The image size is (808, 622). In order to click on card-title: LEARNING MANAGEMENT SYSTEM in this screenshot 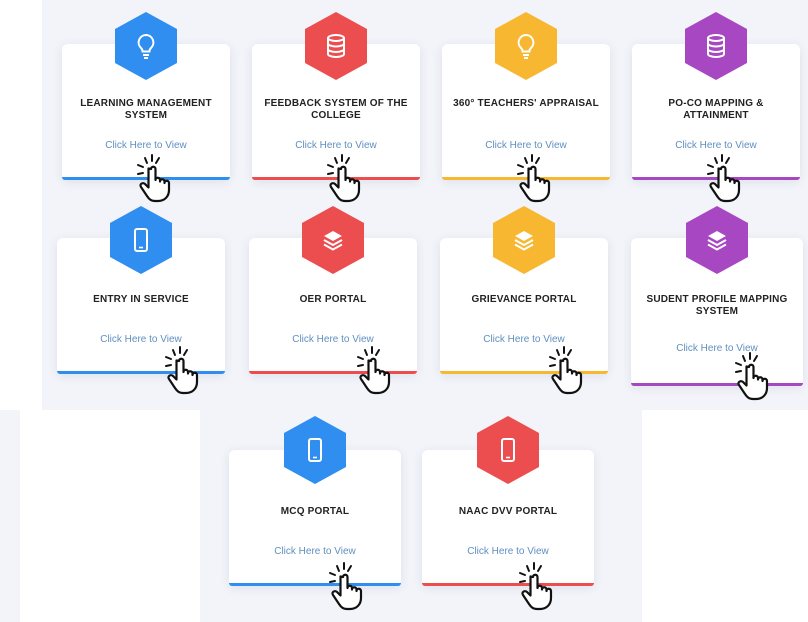, I will do `click(146, 109)`.